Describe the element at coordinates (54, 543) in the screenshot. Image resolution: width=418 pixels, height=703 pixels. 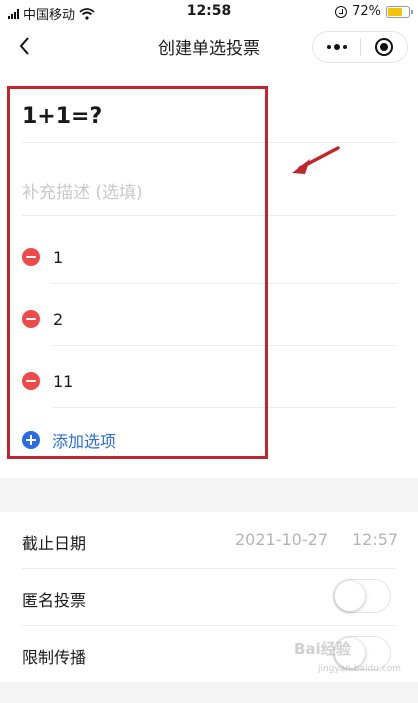
I see `deadline-label: 截止日期` at that location.